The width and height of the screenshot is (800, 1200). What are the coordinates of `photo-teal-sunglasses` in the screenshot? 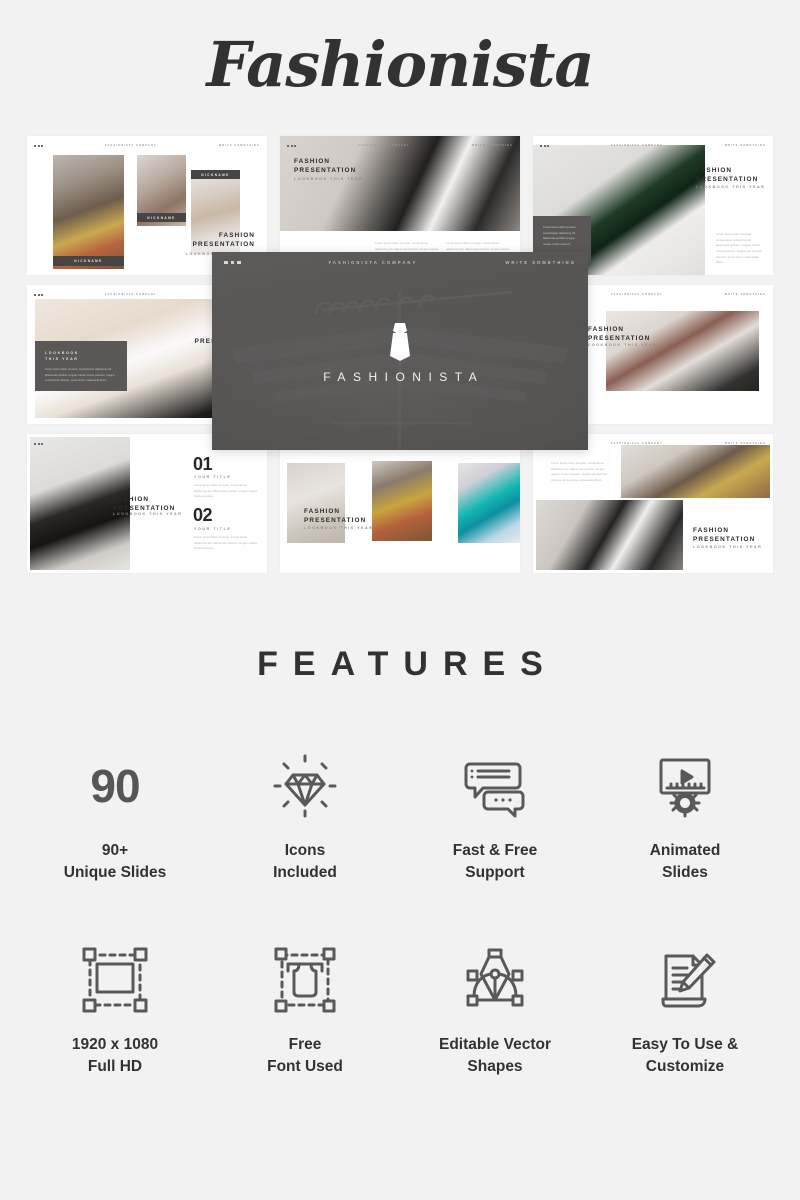 It's located at (489, 503).